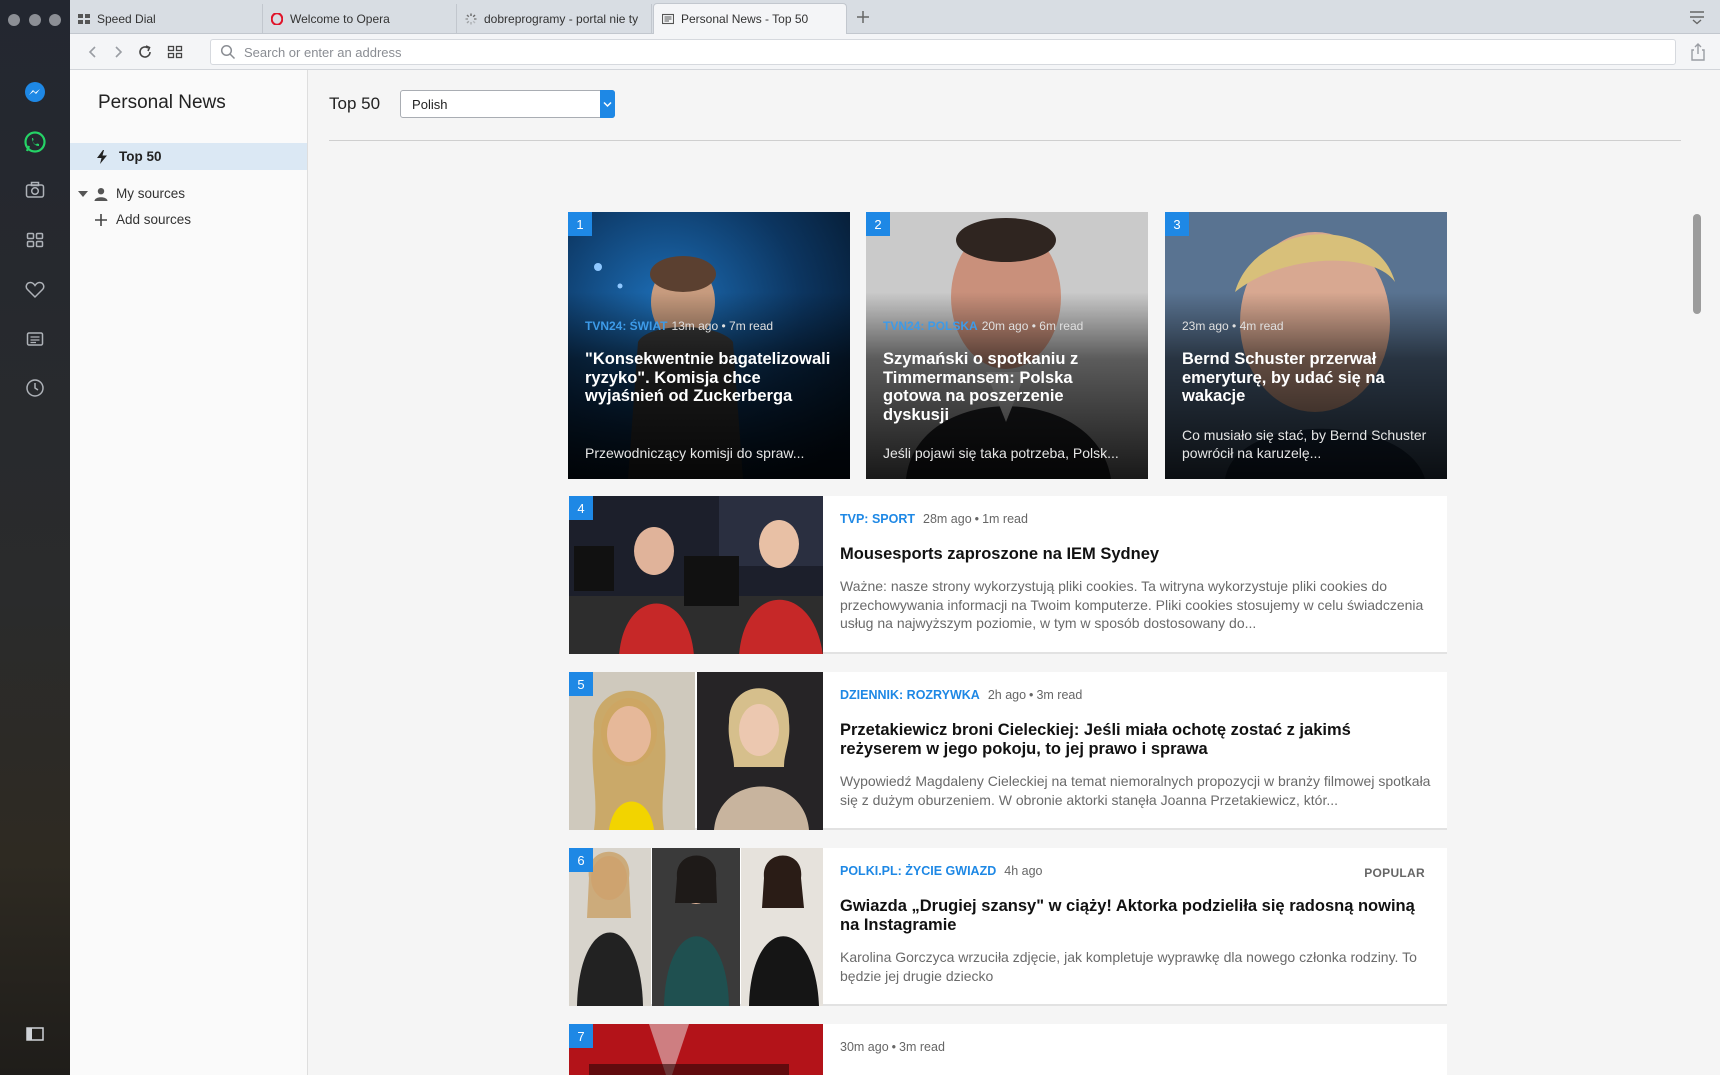  Describe the element at coordinates (162, 102) in the screenshot. I see `panel-title: Personal News` at that location.